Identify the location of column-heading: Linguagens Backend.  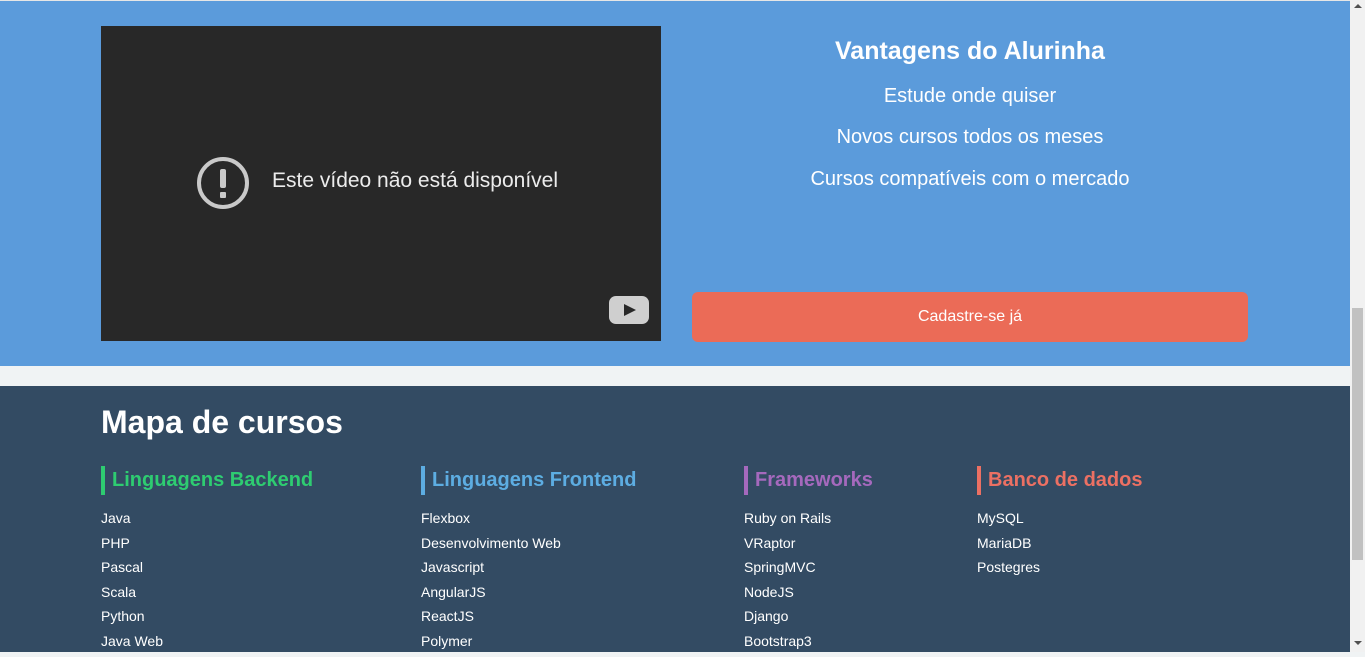
(207, 480).